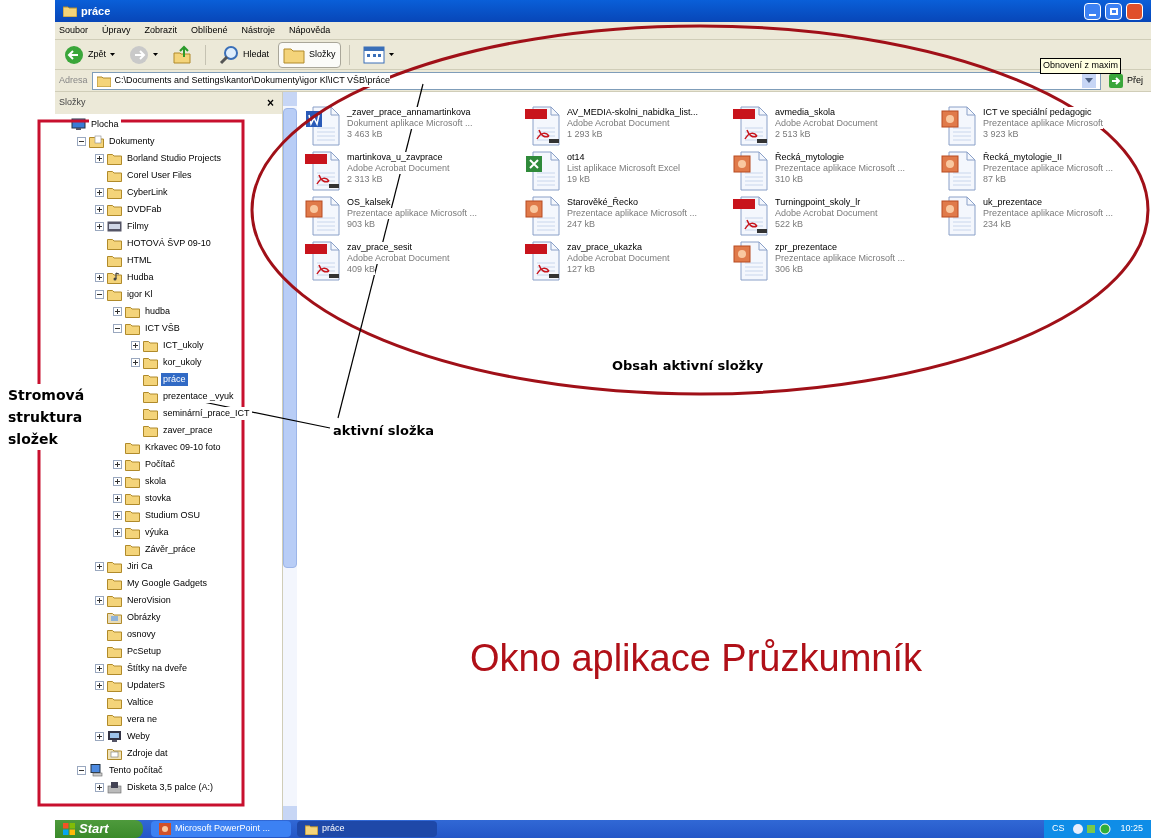  I want to click on tree-item: Tento počítač, so click(136, 770).